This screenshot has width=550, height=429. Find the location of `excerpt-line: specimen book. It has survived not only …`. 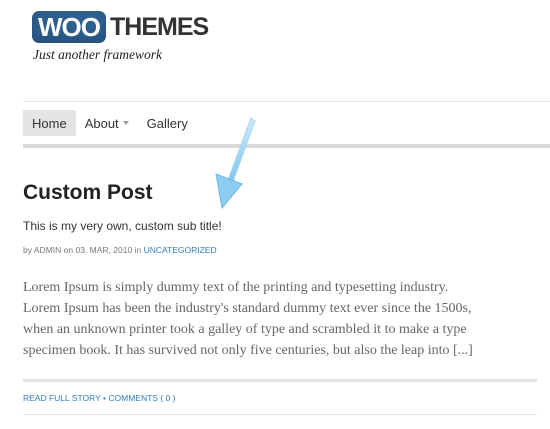

excerpt-line: specimen book. It has survived not only … is located at coordinates (248, 350).